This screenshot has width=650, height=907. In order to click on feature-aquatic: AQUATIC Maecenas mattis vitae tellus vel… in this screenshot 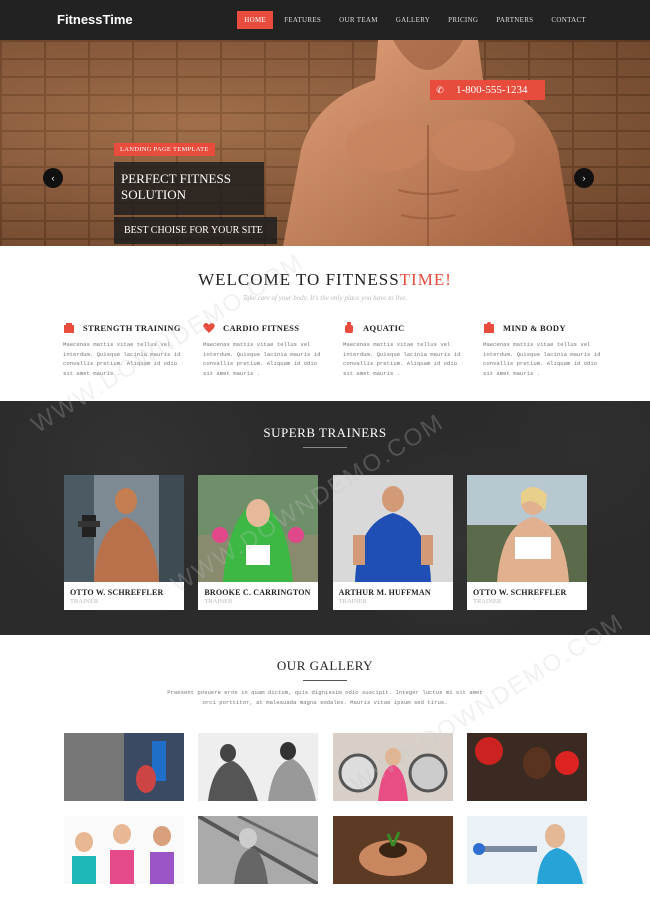, I will do `click(403, 350)`.